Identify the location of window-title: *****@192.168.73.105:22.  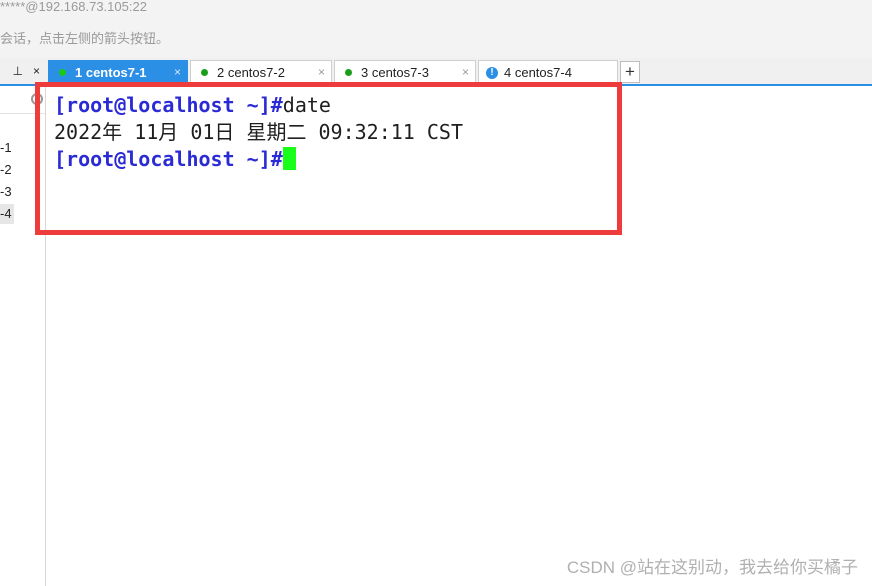
(436, 9).